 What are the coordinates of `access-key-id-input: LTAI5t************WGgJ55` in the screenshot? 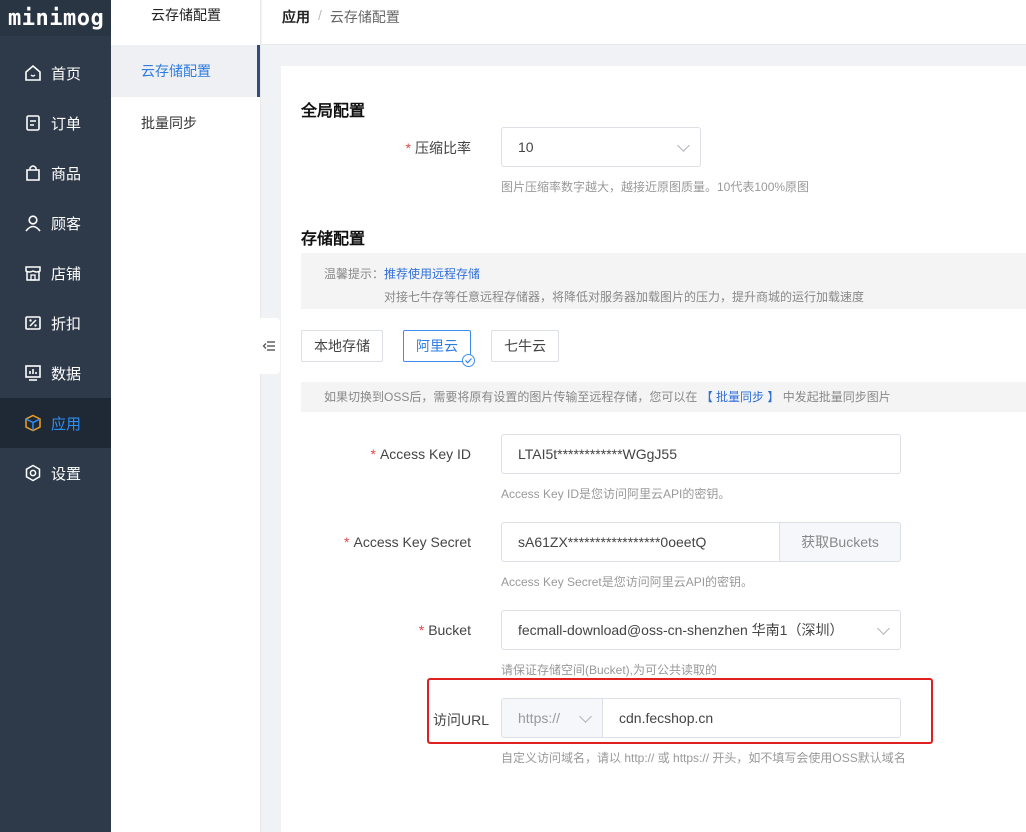 It's located at (701, 454).